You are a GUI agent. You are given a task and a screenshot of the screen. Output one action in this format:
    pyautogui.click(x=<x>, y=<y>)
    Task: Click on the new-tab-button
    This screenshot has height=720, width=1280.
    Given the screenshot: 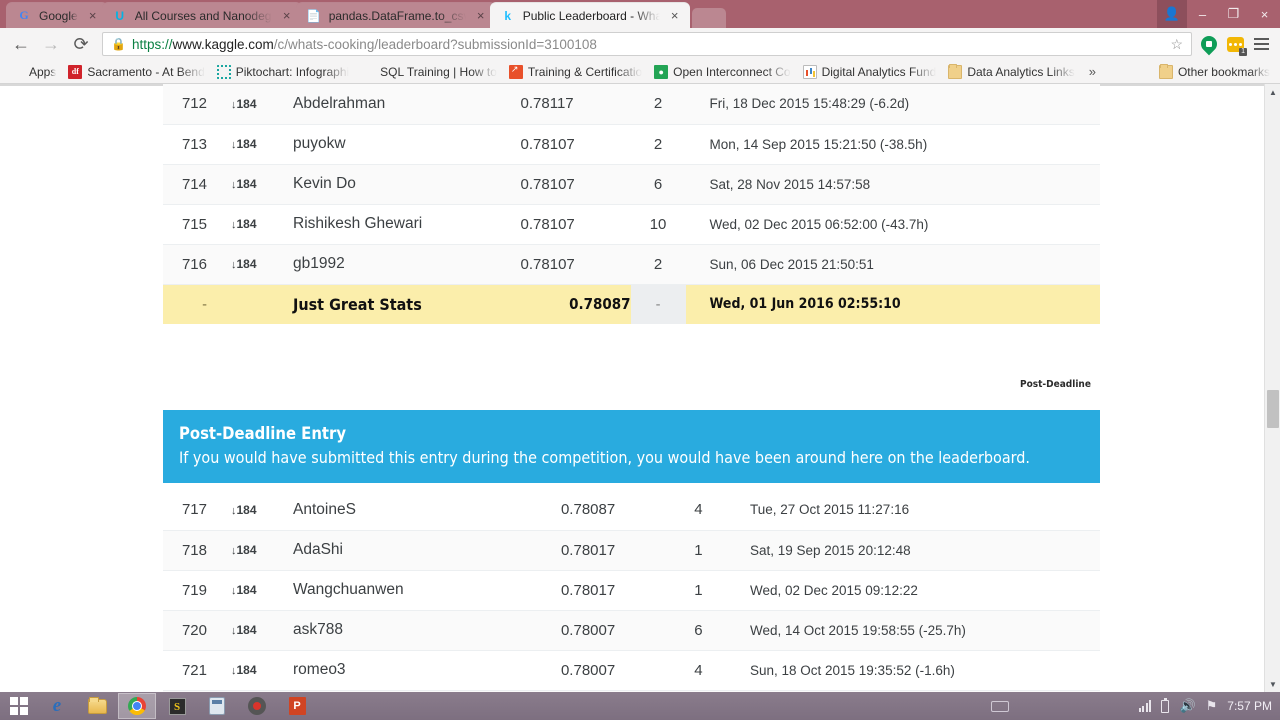 What is the action you would take?
    pyautogui.click(x=708, y=18)
    